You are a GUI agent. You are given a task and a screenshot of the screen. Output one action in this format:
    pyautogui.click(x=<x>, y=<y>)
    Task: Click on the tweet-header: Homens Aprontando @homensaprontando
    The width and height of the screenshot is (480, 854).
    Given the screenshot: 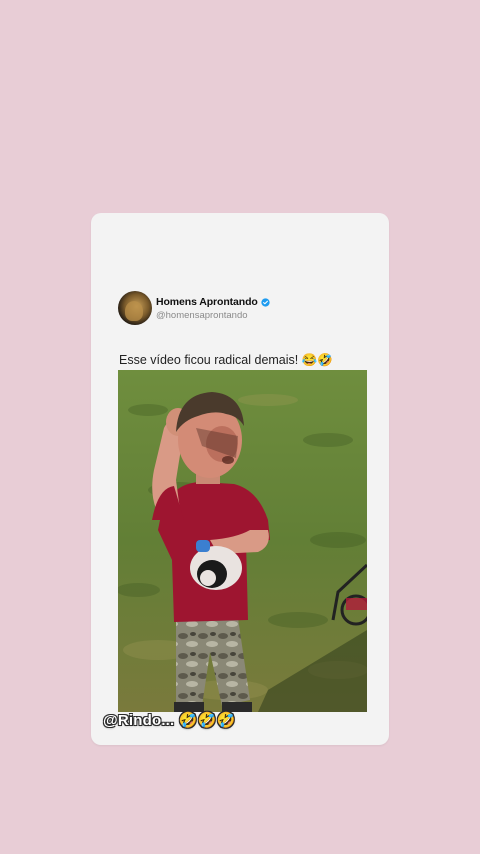 What is the action you would take?
    pyautogui.click(x=194, y=308)
    